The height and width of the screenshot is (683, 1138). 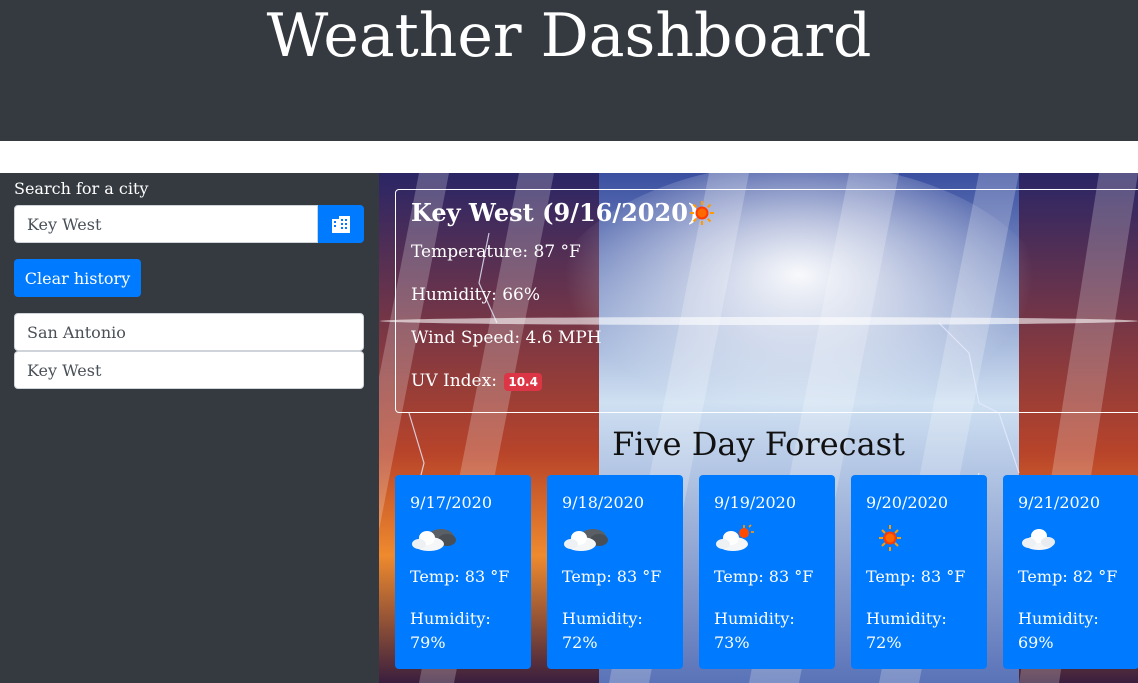 I want to click on forecast-card: 9/21/2020 Temp: 82 °F Humidity: 69%, so click(x=1070, y=572).